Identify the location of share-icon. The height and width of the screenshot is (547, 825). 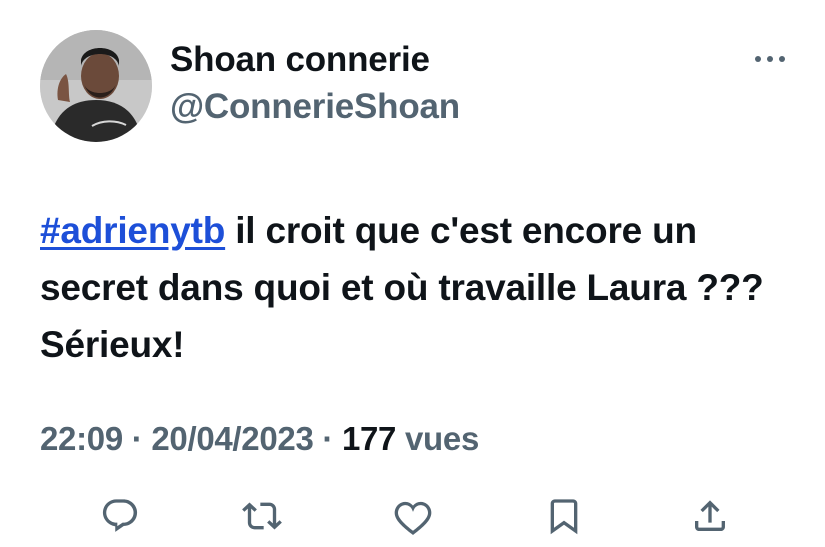
(710, 515).